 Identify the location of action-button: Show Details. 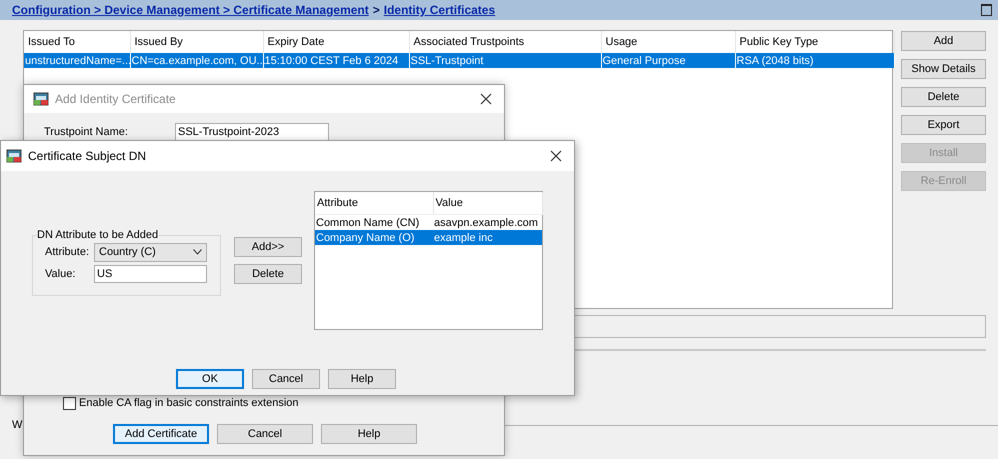
(943, 69).